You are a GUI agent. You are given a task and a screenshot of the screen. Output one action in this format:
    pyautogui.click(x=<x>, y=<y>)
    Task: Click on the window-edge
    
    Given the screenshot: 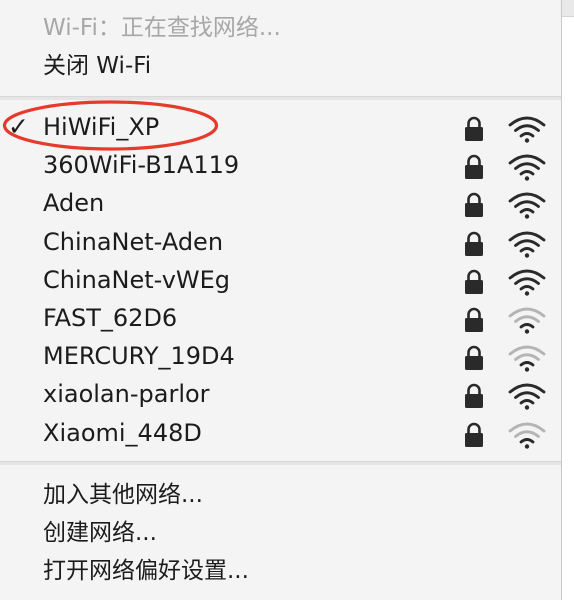 What is the action you would take?
    pyautogui.click(x=568, y=300)
    